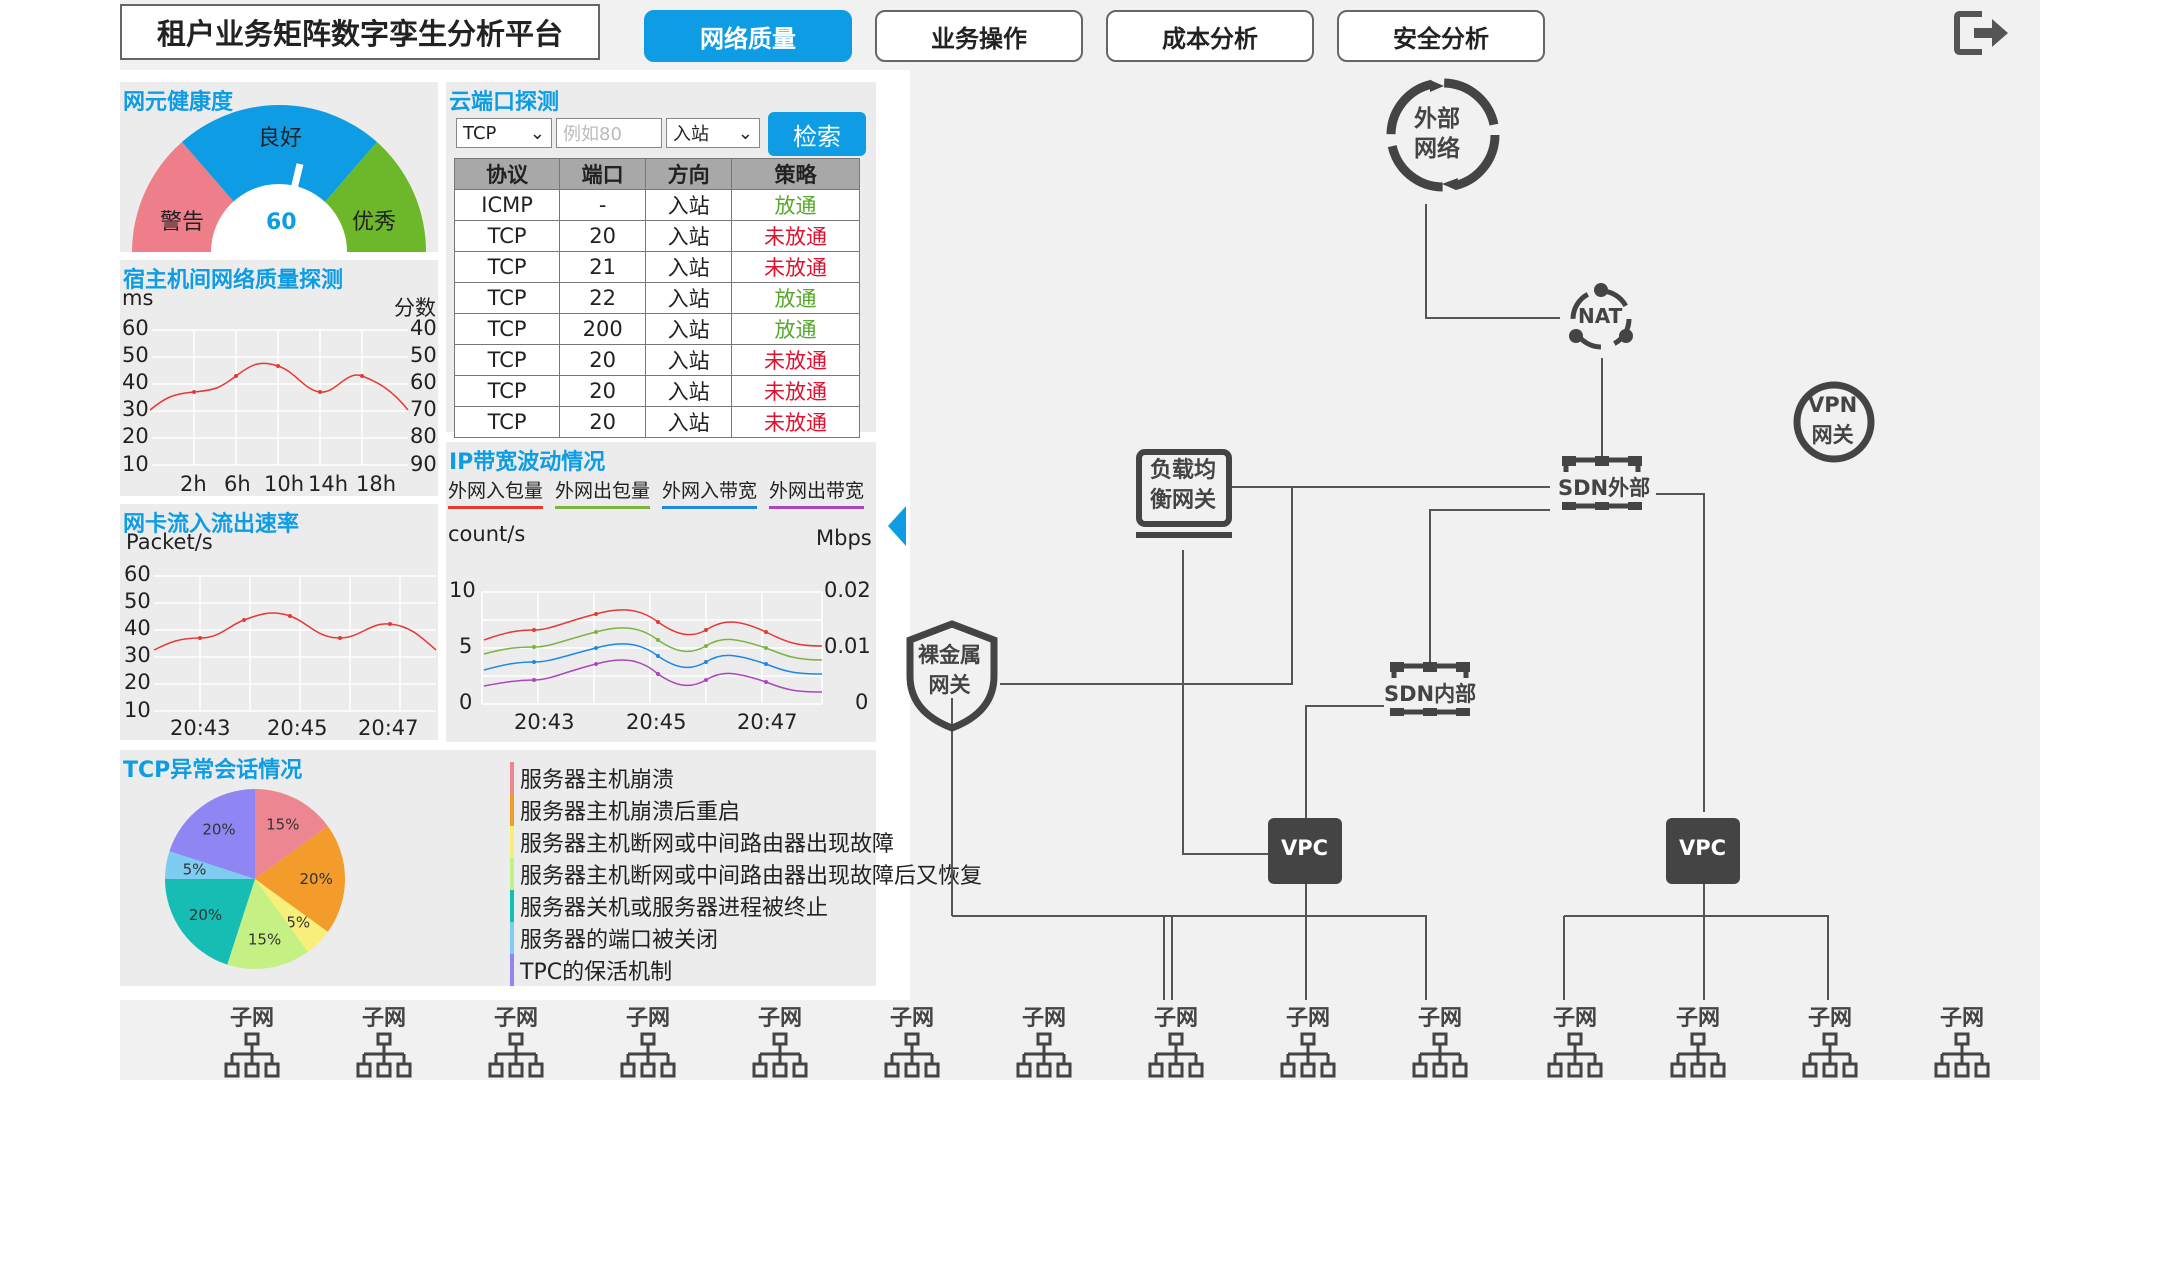 Image resolution: width=2160 pixels, height=1262 pixels. What do you see at coordinates (1832, 435) in the screenshot?
I see `vpn-gateway-label-line2: 网关` at bounding box center [1832, 435].